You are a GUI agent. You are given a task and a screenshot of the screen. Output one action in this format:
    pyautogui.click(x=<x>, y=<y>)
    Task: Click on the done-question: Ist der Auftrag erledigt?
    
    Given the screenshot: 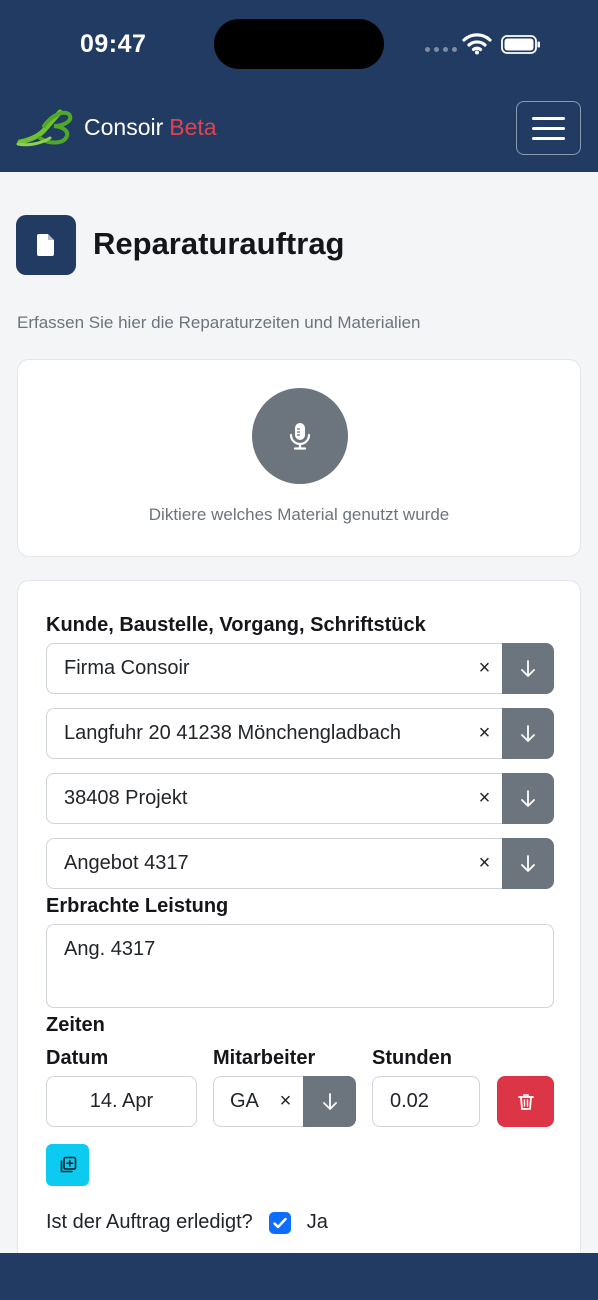 What is the action you would take?
    pyautogui.click(x=149, y=1222)
    